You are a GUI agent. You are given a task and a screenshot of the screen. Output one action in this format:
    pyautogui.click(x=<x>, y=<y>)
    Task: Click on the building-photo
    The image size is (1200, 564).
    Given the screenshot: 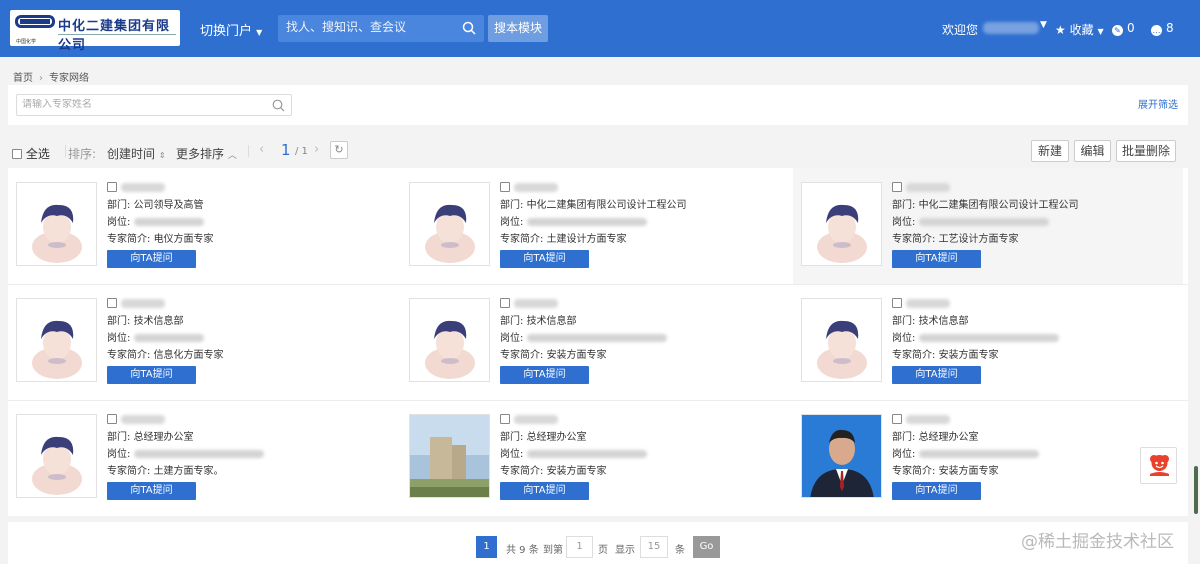 What is the action you would take?
    pyautogui.click(x=449, y=456)
    